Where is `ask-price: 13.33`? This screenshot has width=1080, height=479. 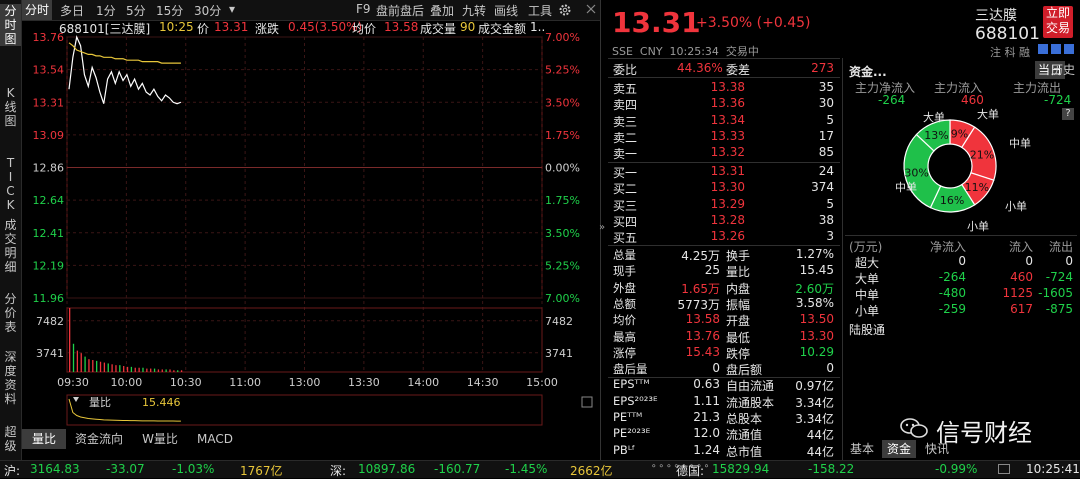
ask-price: 13.33 is located at coordinates (717, 136).